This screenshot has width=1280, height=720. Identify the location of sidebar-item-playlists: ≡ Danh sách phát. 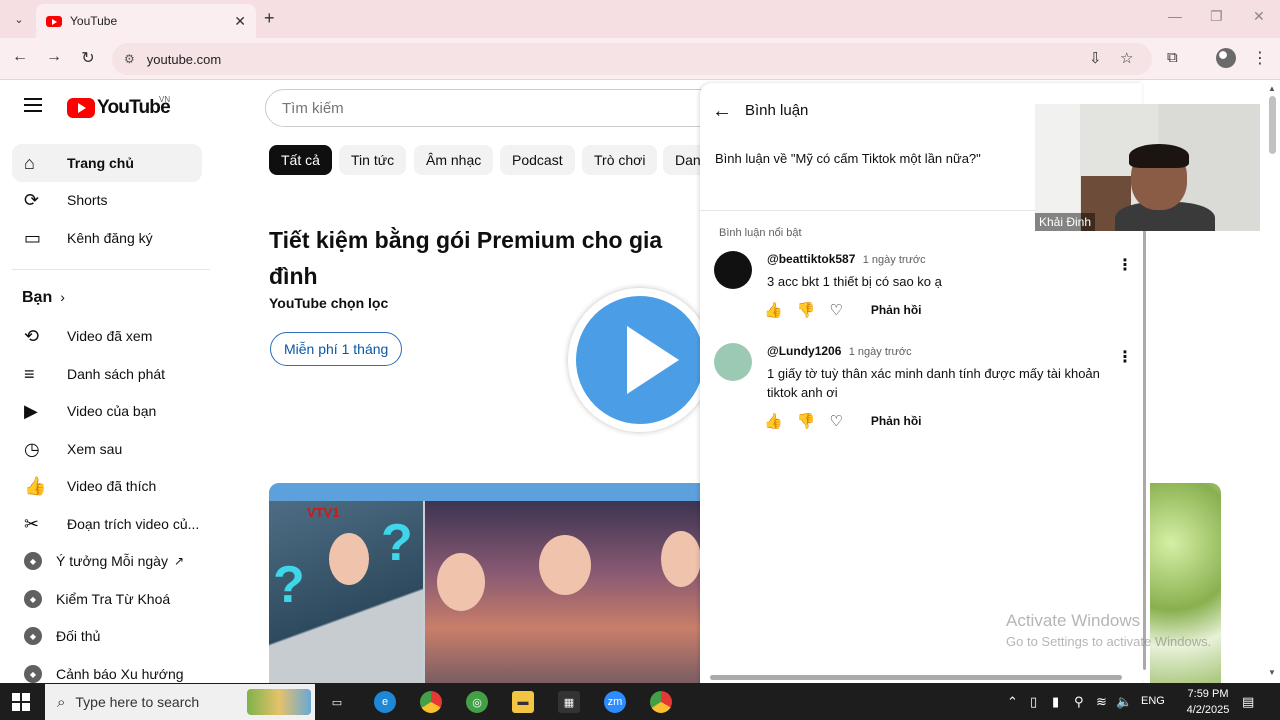
(107, 374).